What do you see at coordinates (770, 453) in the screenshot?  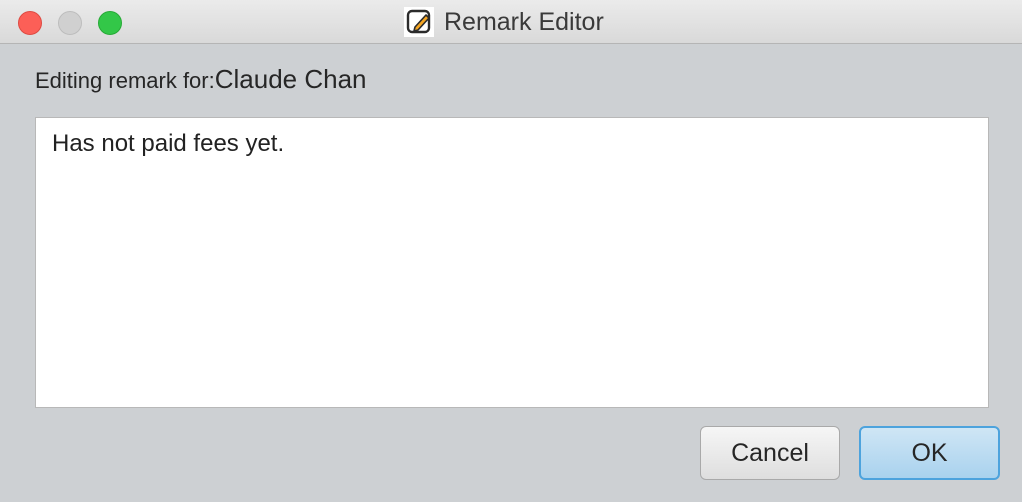 I see `cancel-button: Cancel` at bounding box center [770, 453].